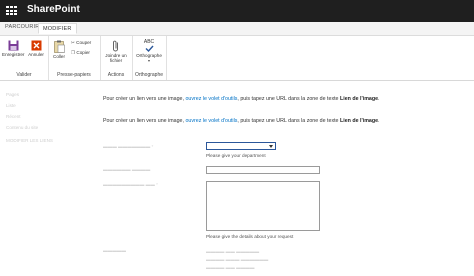 This screenshot has width=474, height=276. I want to click on copy-label: Copier, so click(83, 52).